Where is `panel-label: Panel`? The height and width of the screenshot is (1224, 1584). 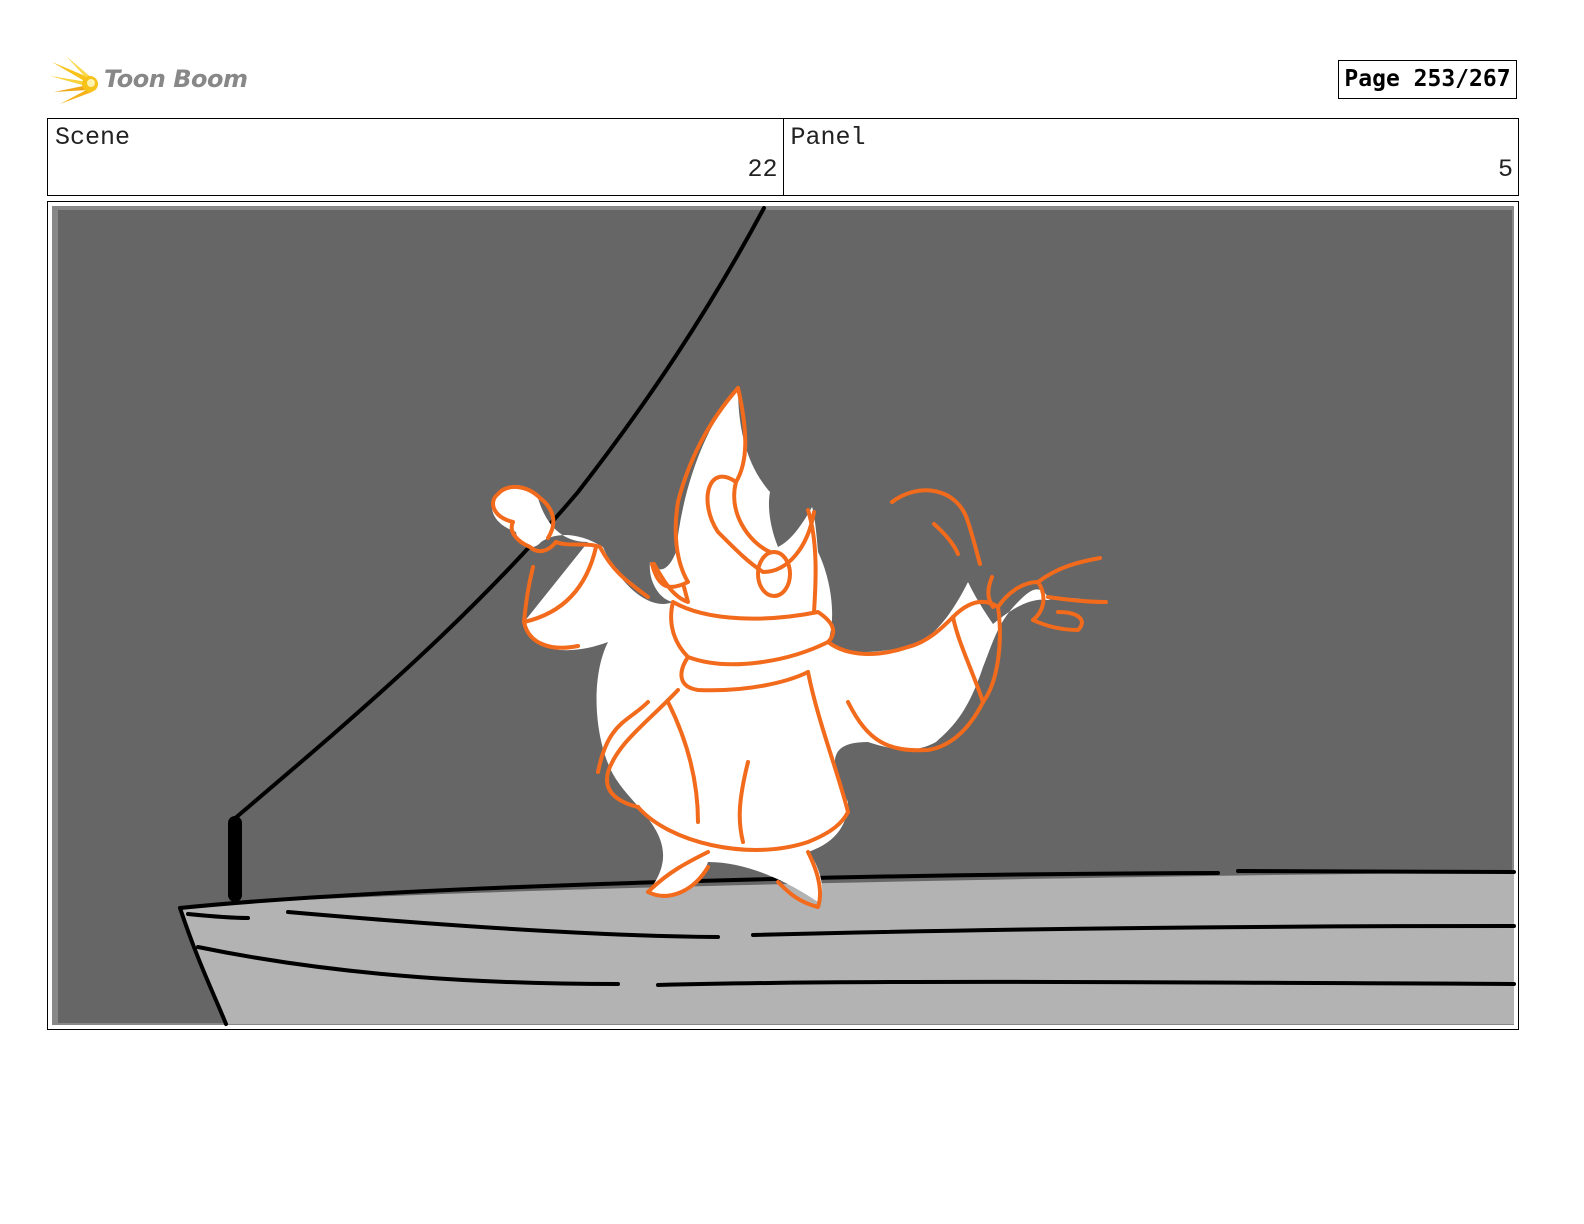 panel-label: Panel is located at coordinates (828, 137).